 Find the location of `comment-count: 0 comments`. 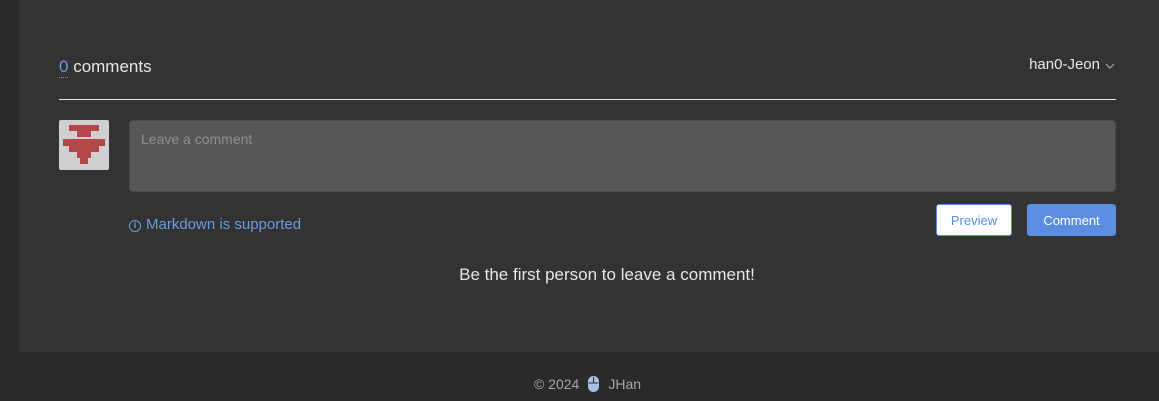

comment-count: 0 comments is located at coordinates (105, 67).